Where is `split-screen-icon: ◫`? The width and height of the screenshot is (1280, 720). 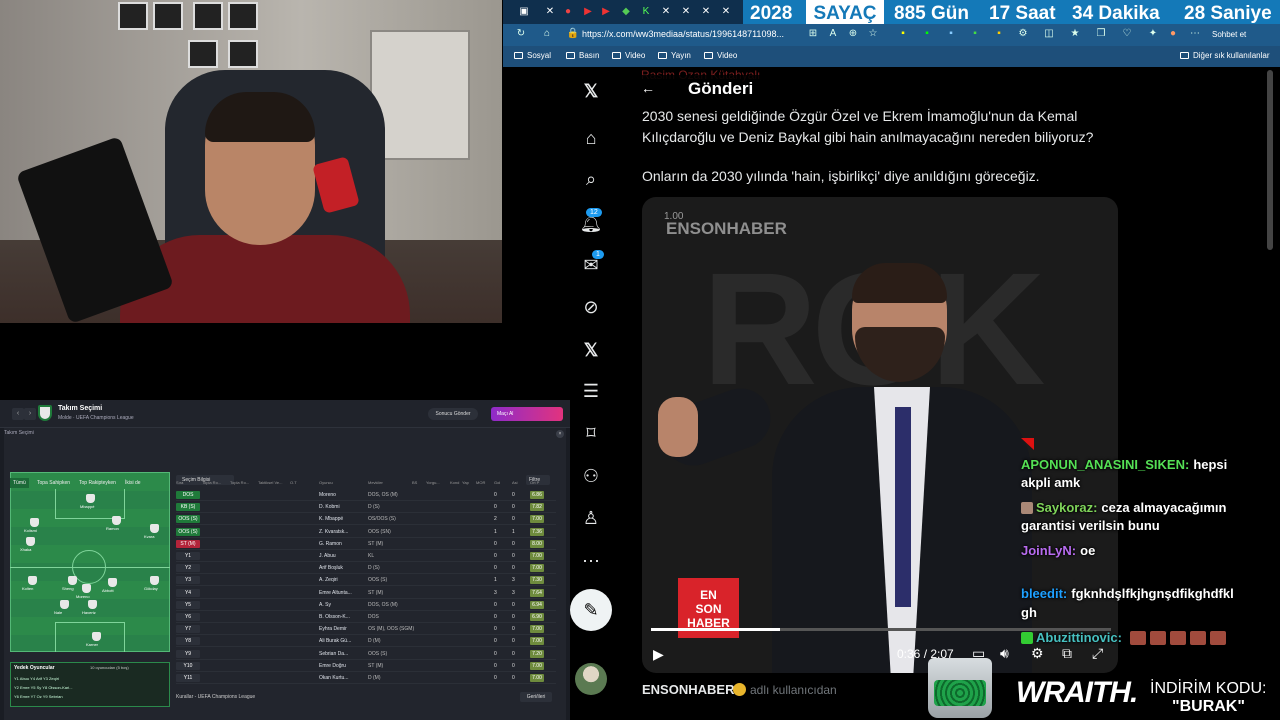
split-screen-icon: ◫ is located at coordinates (1049, 34).